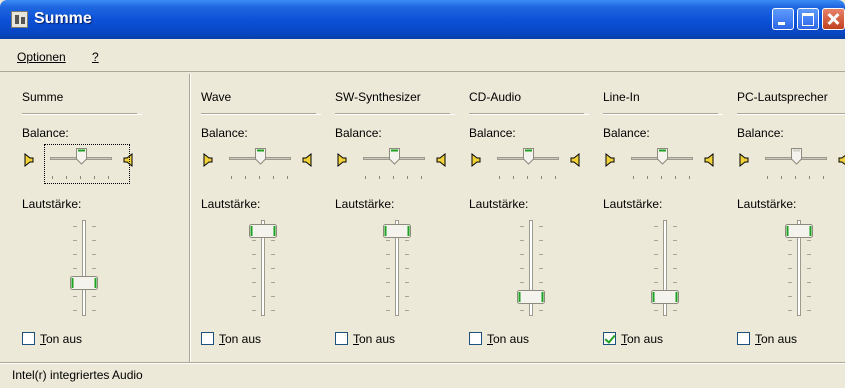  Describe the element at coordinates (782, 97) in the screenshot. I see `channel-name: PC-Lautsprecher` at that location.